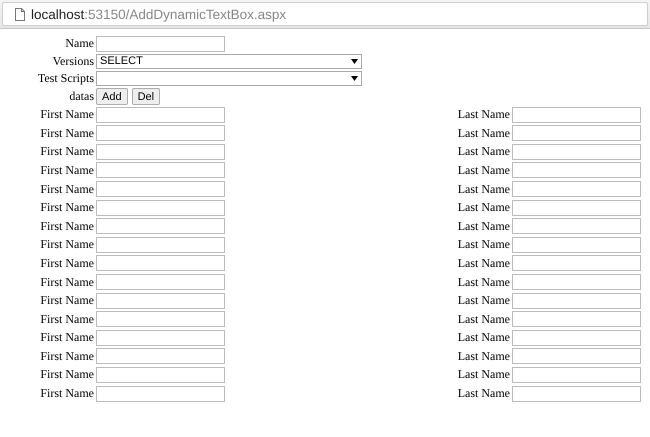  I want to click on url-text: localhost:53150/AddDynamicTextBox.aspx, so click(158, 14).